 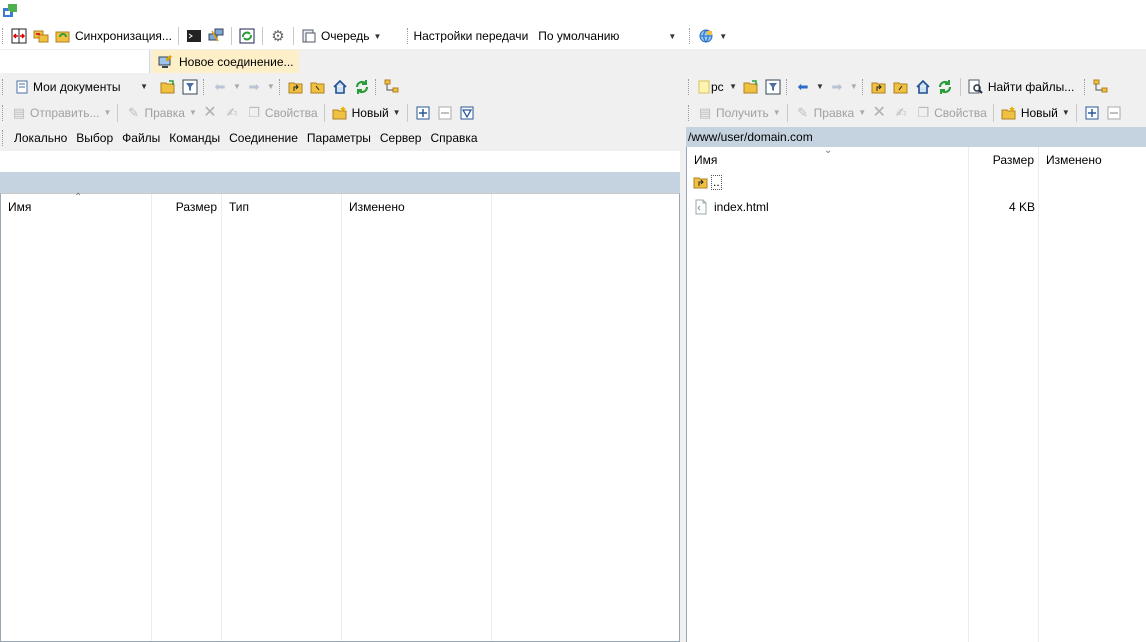 What do you see at coordinates (445, 113) in the screenshot?
I see `local-unselect-button` at bounding box center [445, 113].